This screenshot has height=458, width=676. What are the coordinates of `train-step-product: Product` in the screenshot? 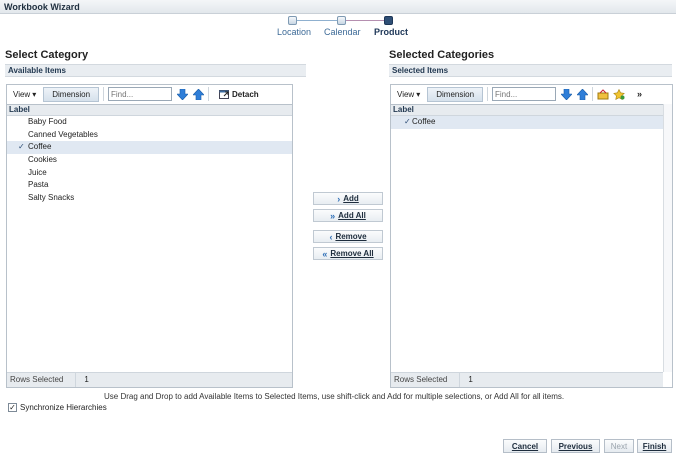 It's located at (391, 32).